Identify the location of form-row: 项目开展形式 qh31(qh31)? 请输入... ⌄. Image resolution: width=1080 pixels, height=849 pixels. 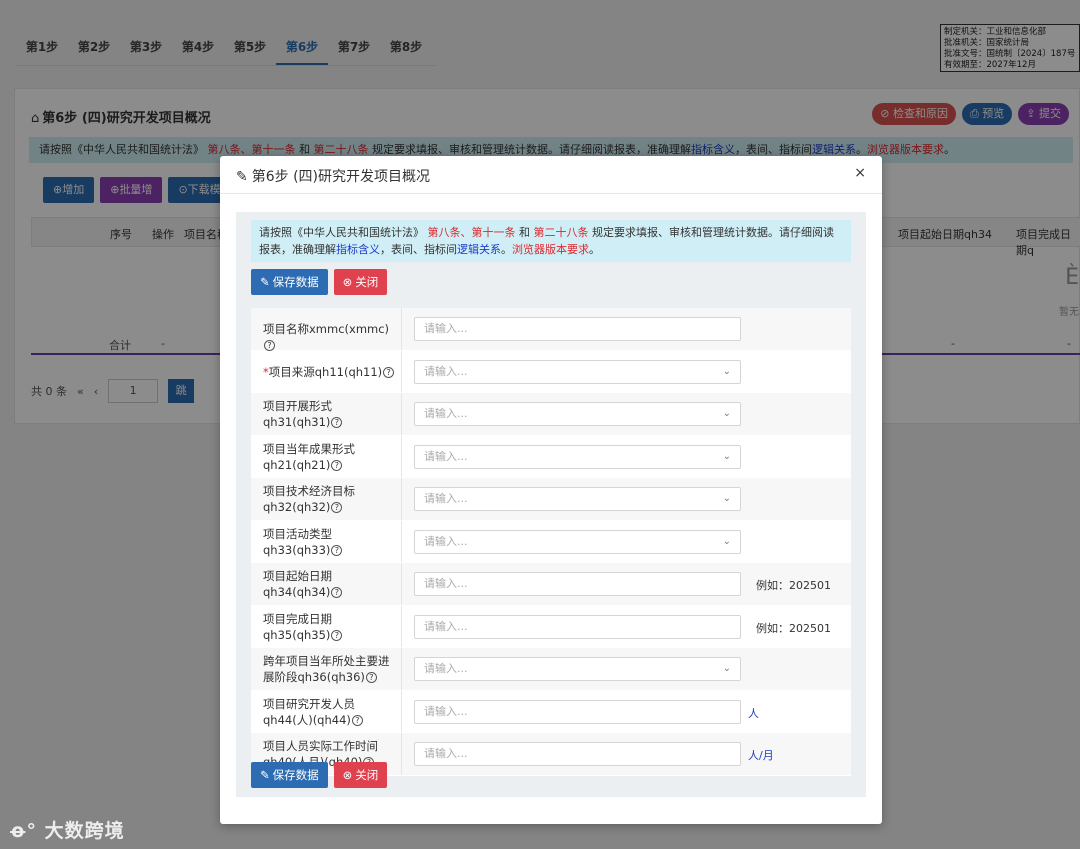
(551, 414).